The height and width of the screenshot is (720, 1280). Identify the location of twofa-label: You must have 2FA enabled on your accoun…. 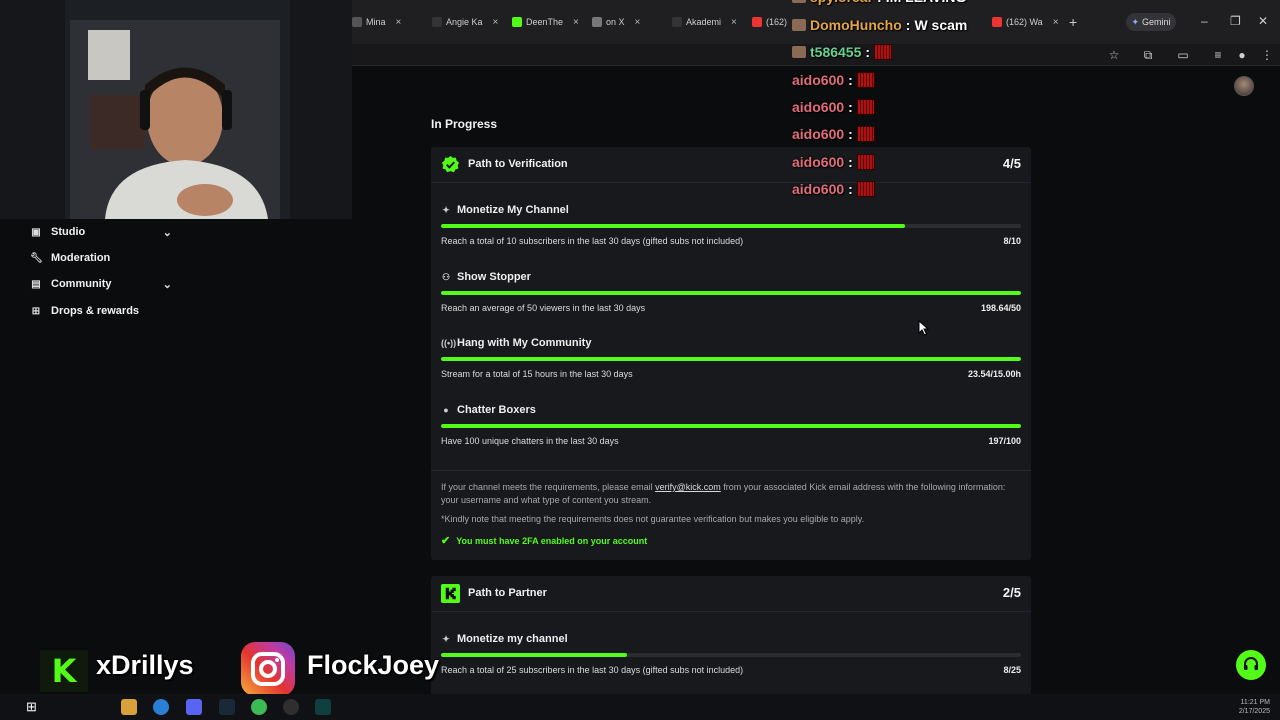
(552, 540).